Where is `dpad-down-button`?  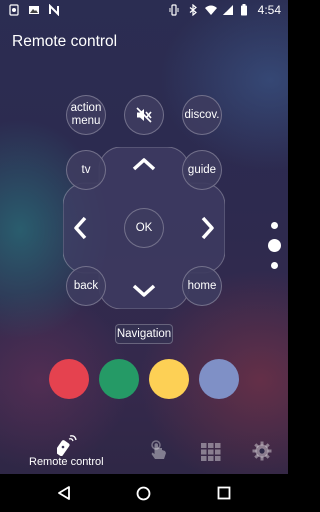
dpad-down-button is located at coordinates (144, 291).